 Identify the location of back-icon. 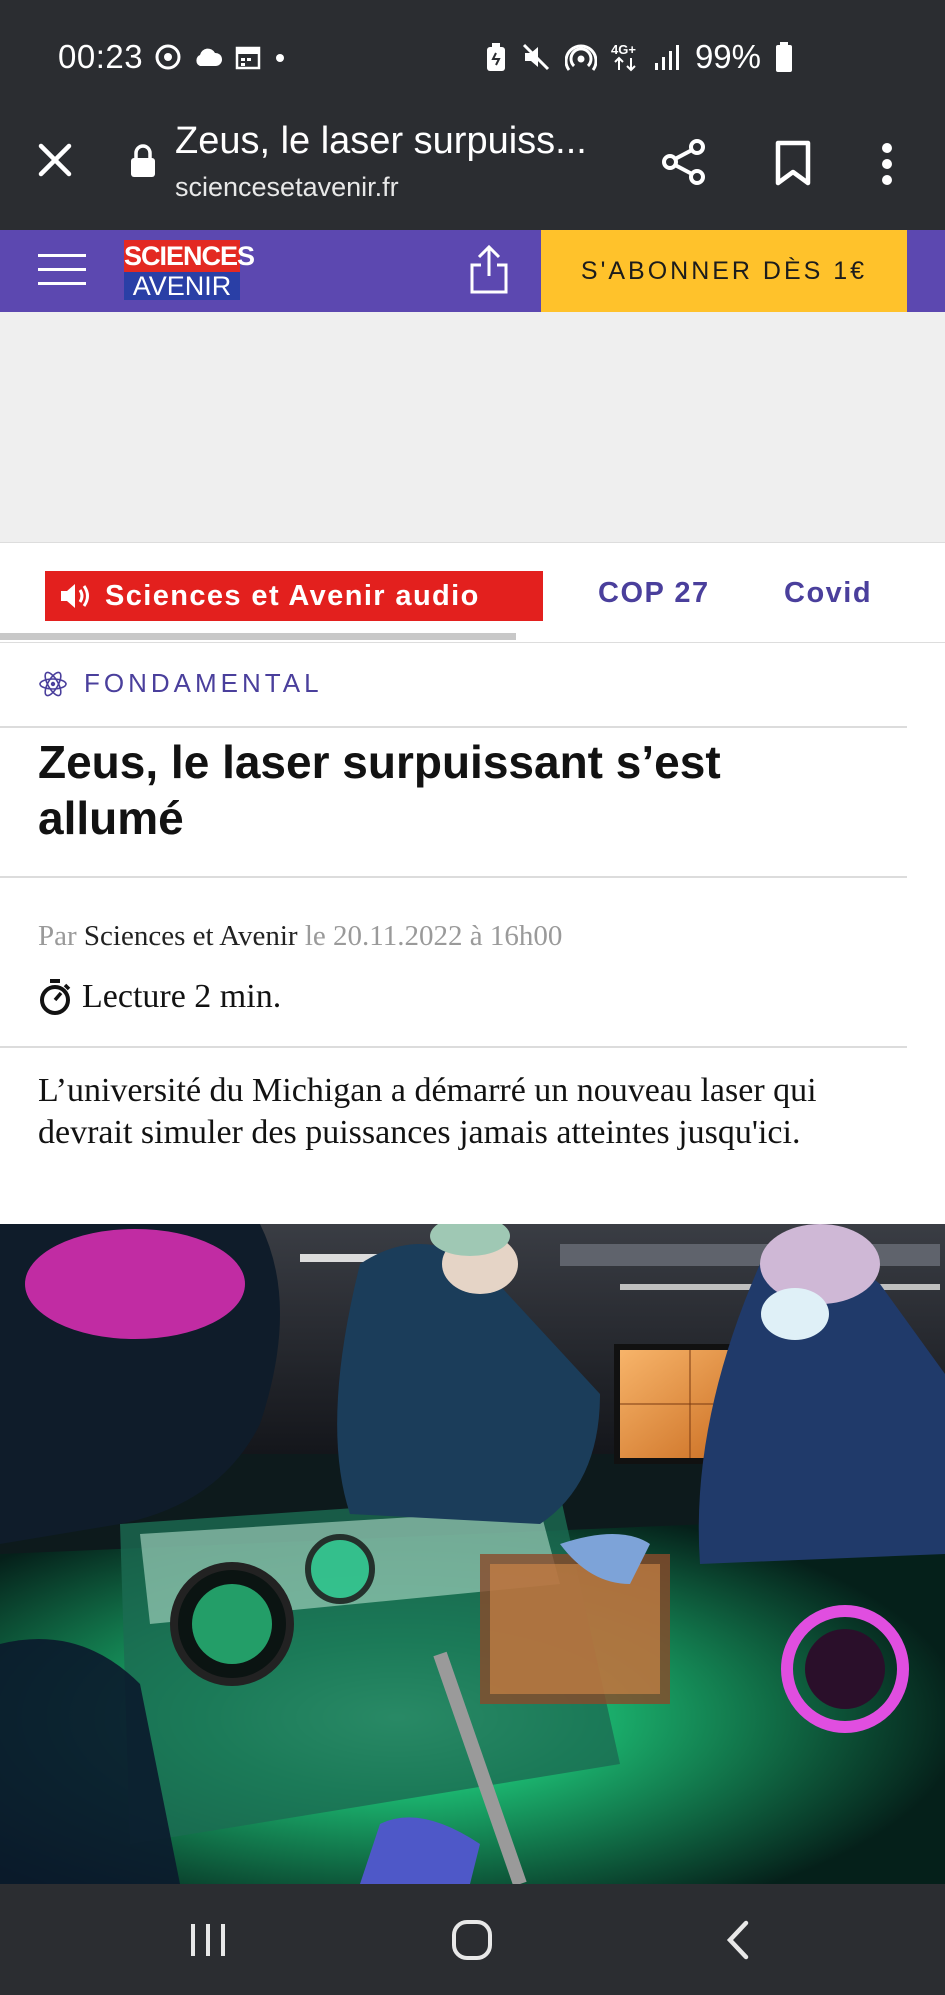
(738, 1940).